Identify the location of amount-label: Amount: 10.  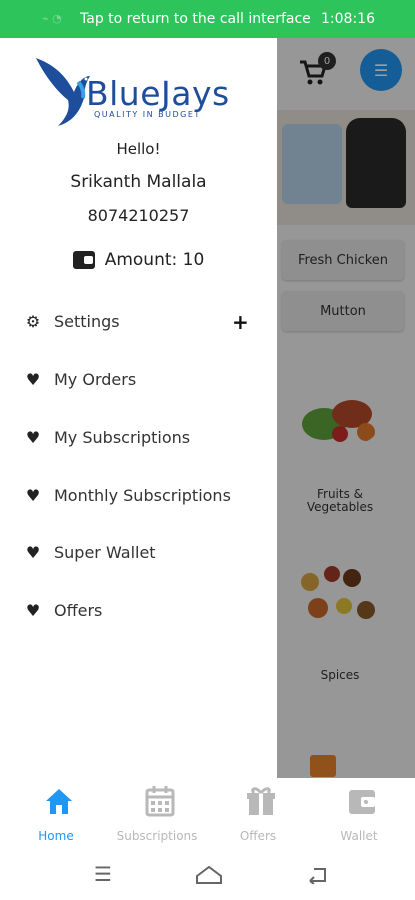
(154, 260).